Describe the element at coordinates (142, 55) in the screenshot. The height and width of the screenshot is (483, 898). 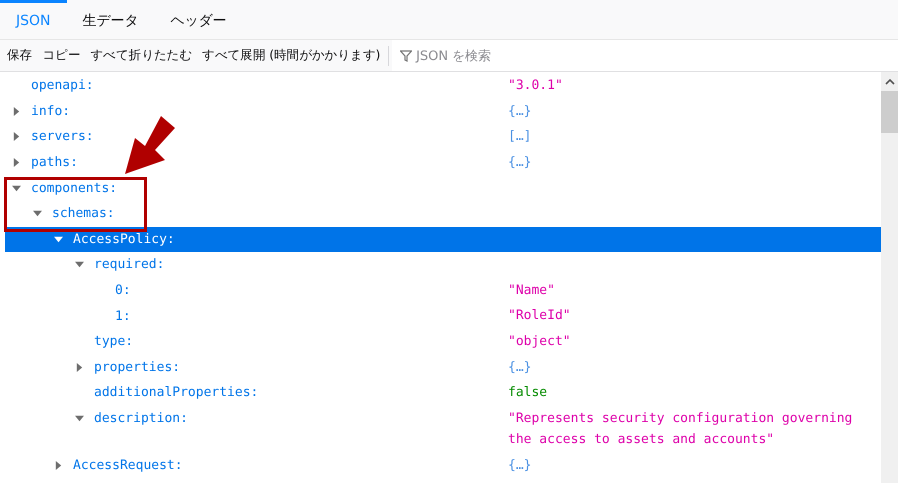
I see `toolbar-button: すべて折りたたむ` at that location.